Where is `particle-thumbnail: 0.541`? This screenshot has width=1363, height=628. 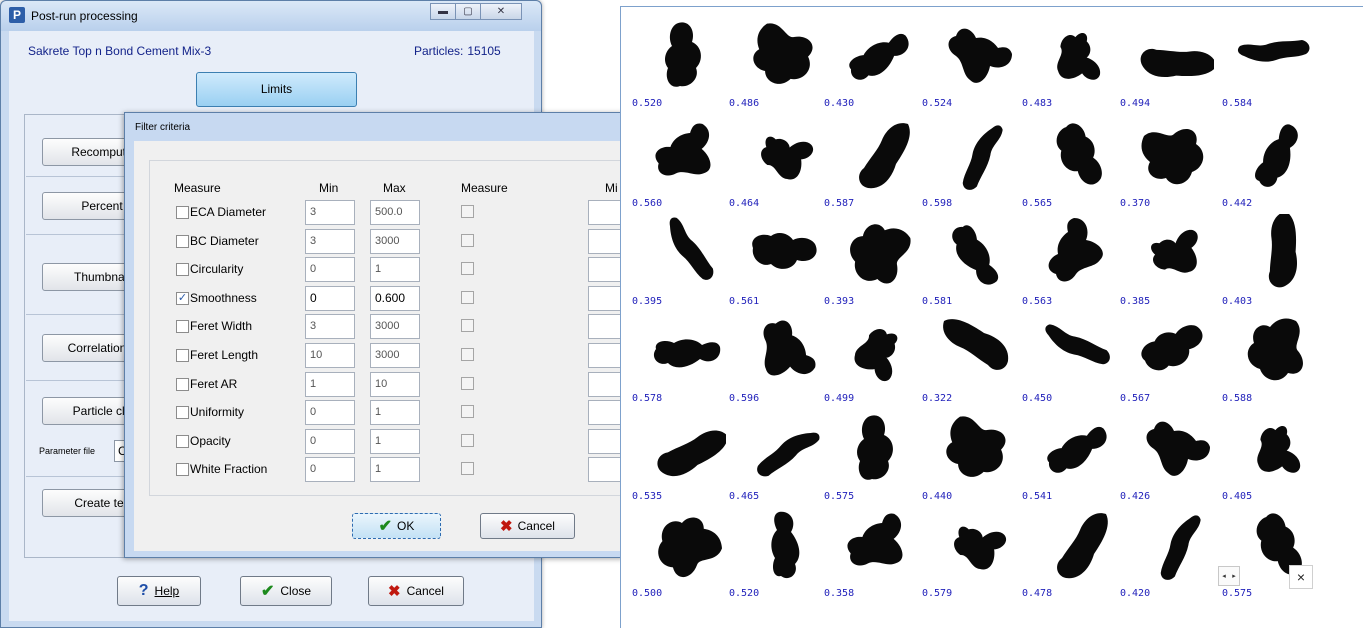 particle-thumbnail: 0.541 is located at coordinates (1072, 454).